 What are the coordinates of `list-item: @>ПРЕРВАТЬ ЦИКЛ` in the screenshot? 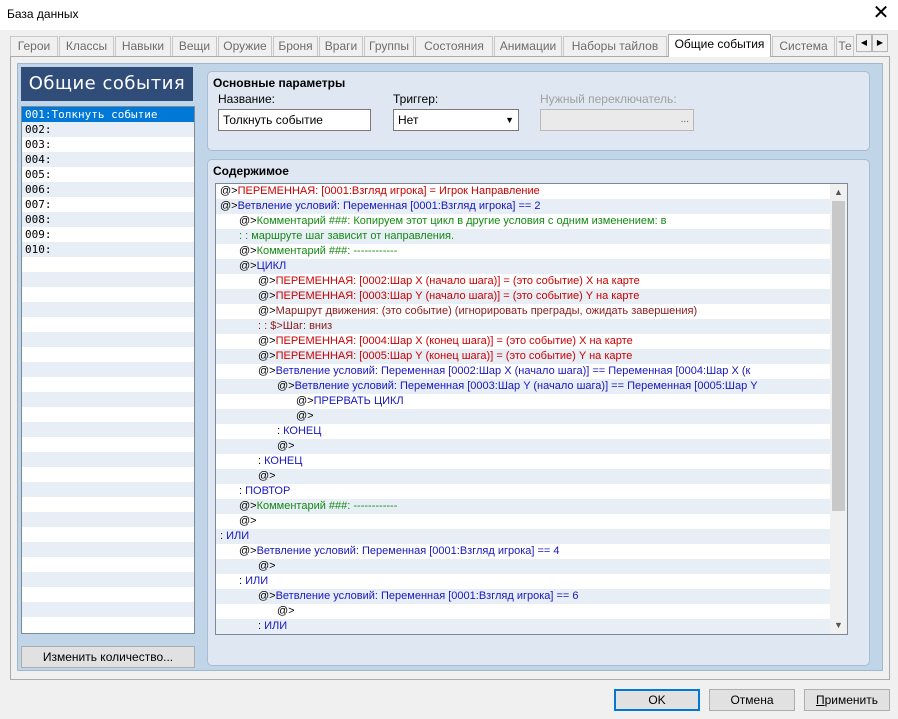 It's located at (523, 401).